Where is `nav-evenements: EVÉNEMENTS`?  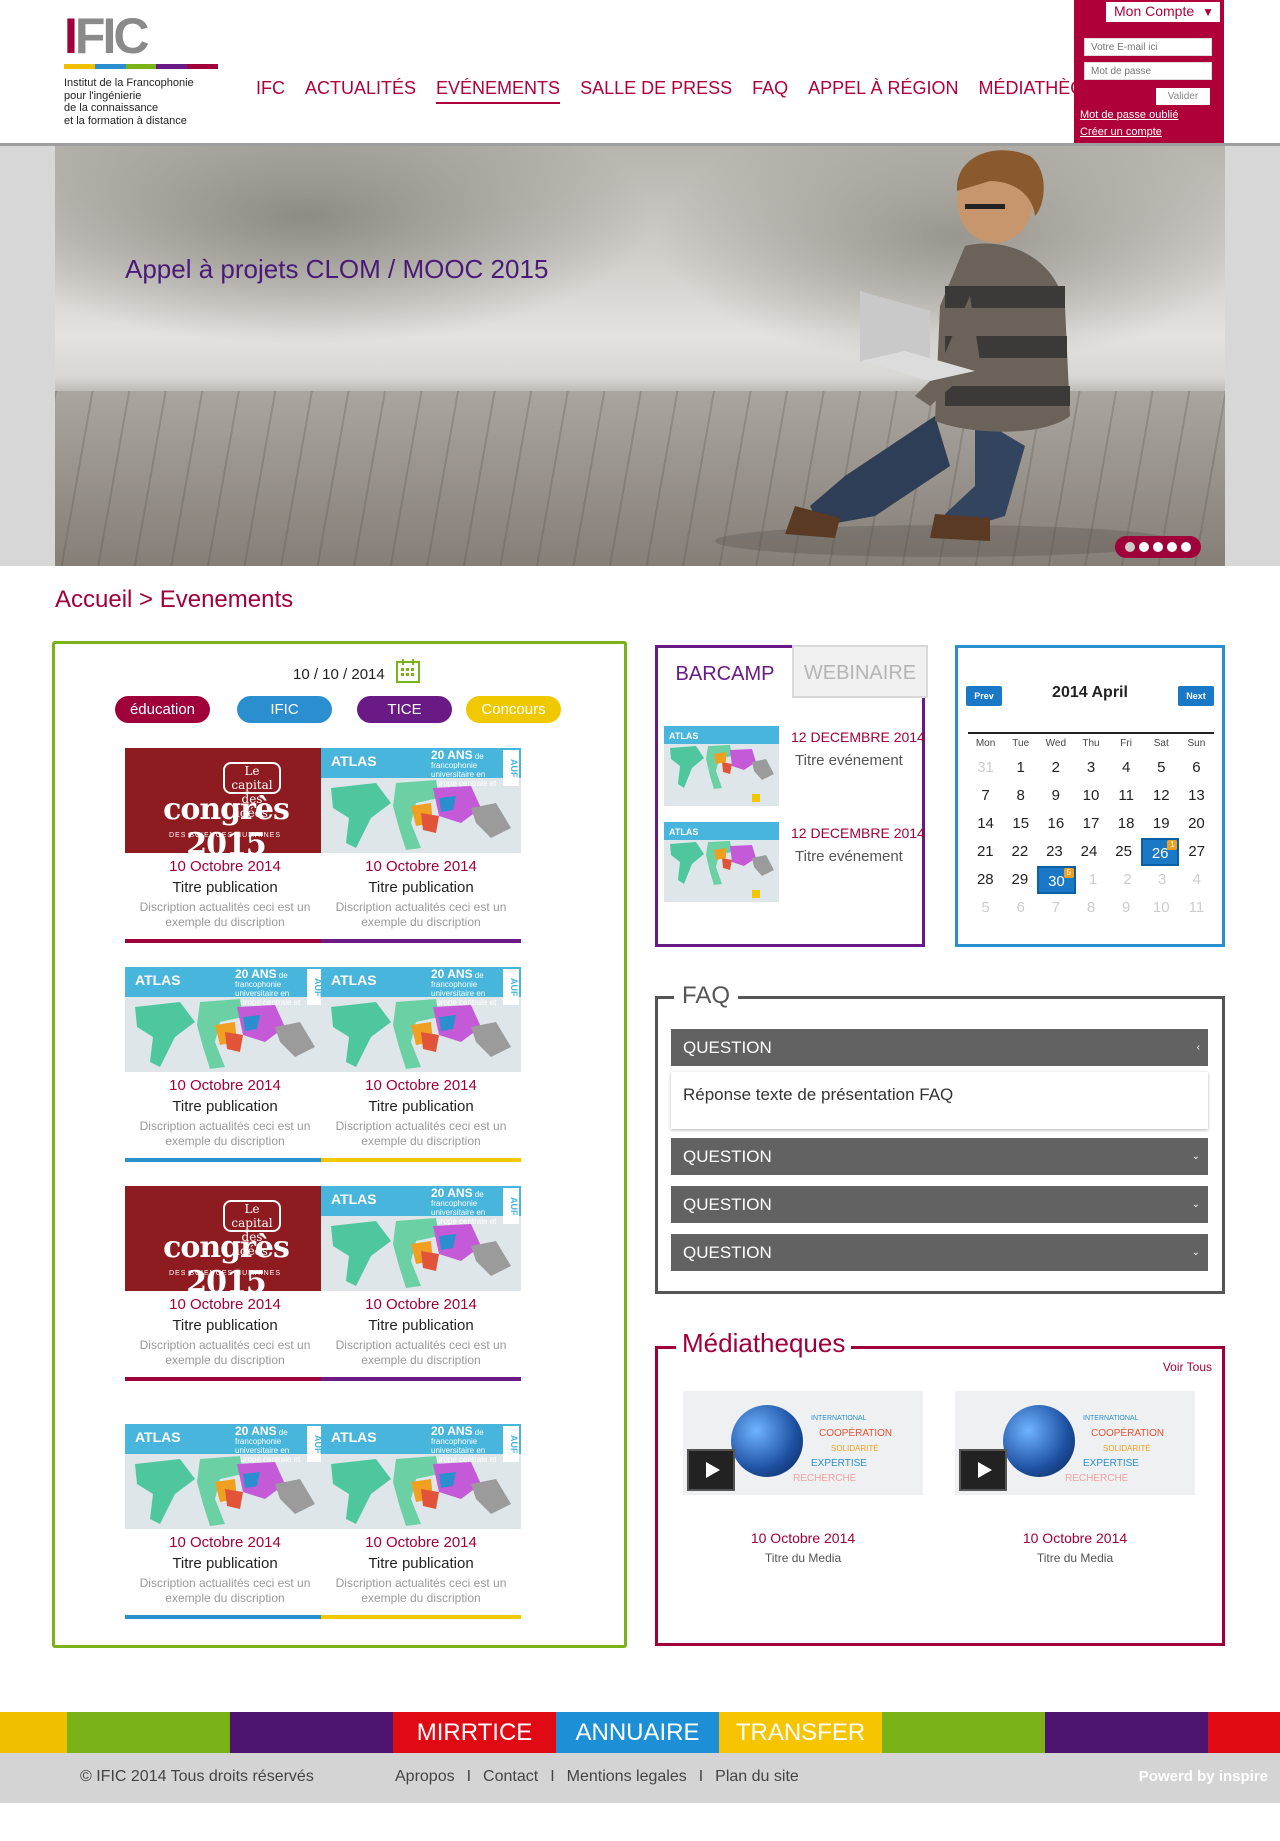 nav-evenements: EVÉNEMENTS is located at coordinates (498, 91).